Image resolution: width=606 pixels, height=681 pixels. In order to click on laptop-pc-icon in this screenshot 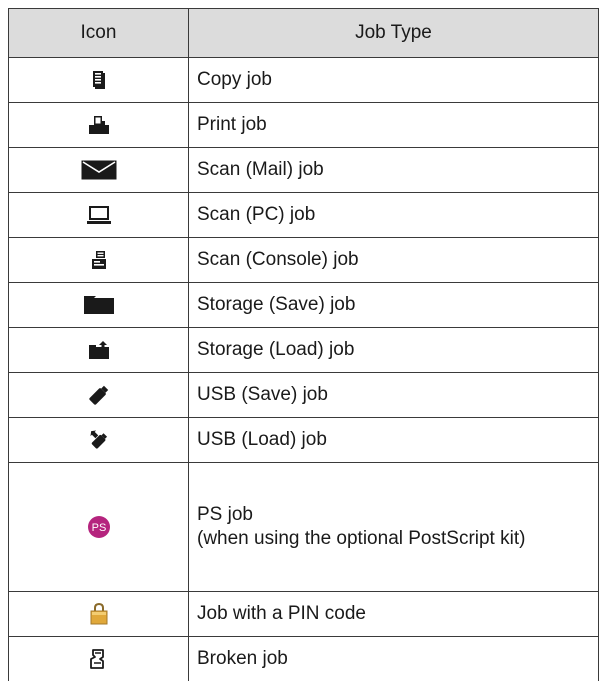, I will do `click(99, 215)`.